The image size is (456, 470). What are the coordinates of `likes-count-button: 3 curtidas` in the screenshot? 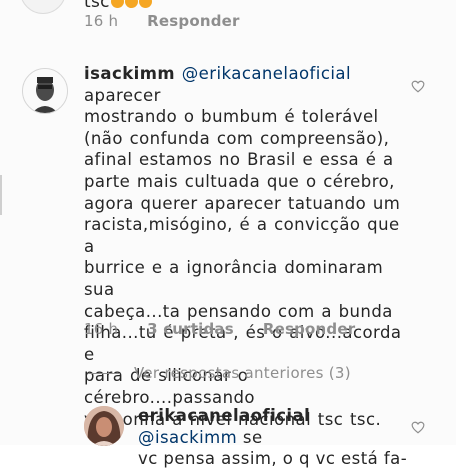 It's located at (190, 329).